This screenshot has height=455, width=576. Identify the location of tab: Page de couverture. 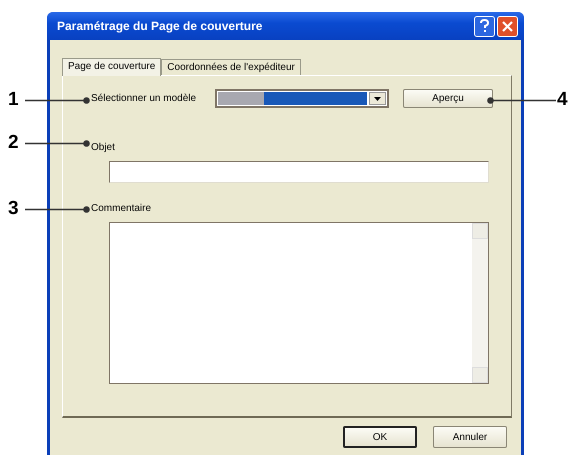
(112, 67).